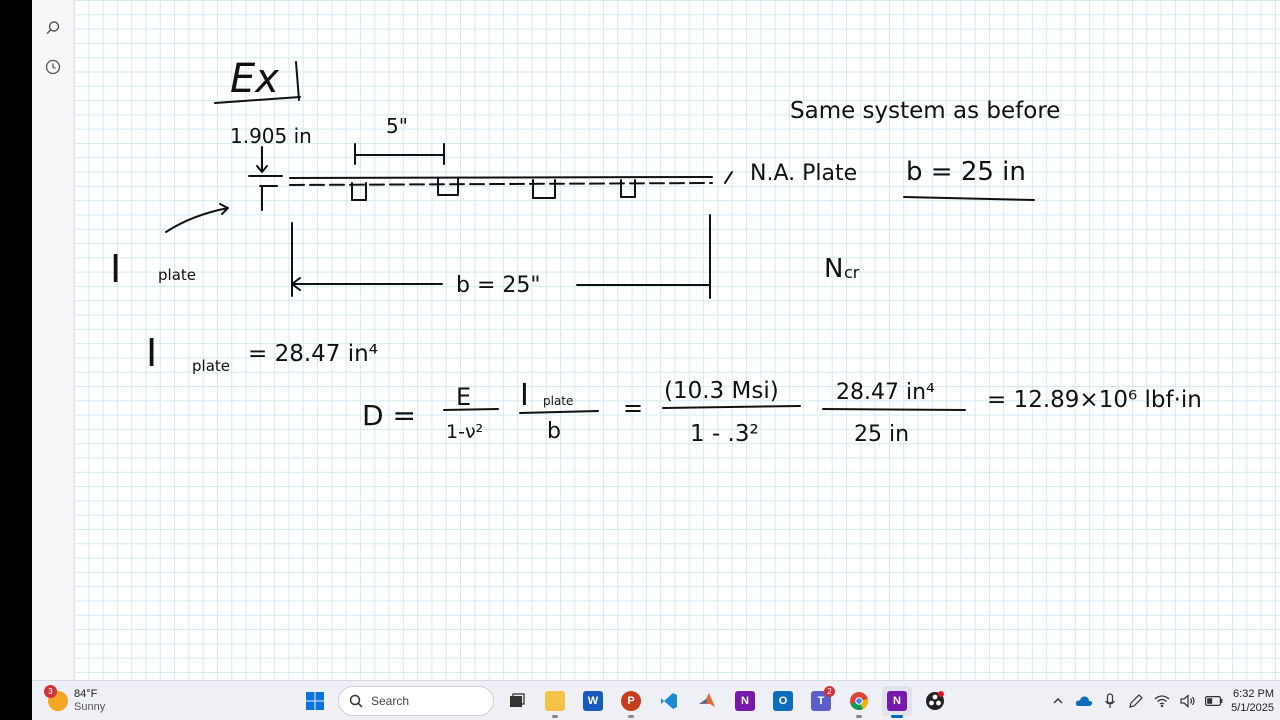 The height and width of the screenshot is (720, 1280). I want to click on active-indicator, so click(897, 716).